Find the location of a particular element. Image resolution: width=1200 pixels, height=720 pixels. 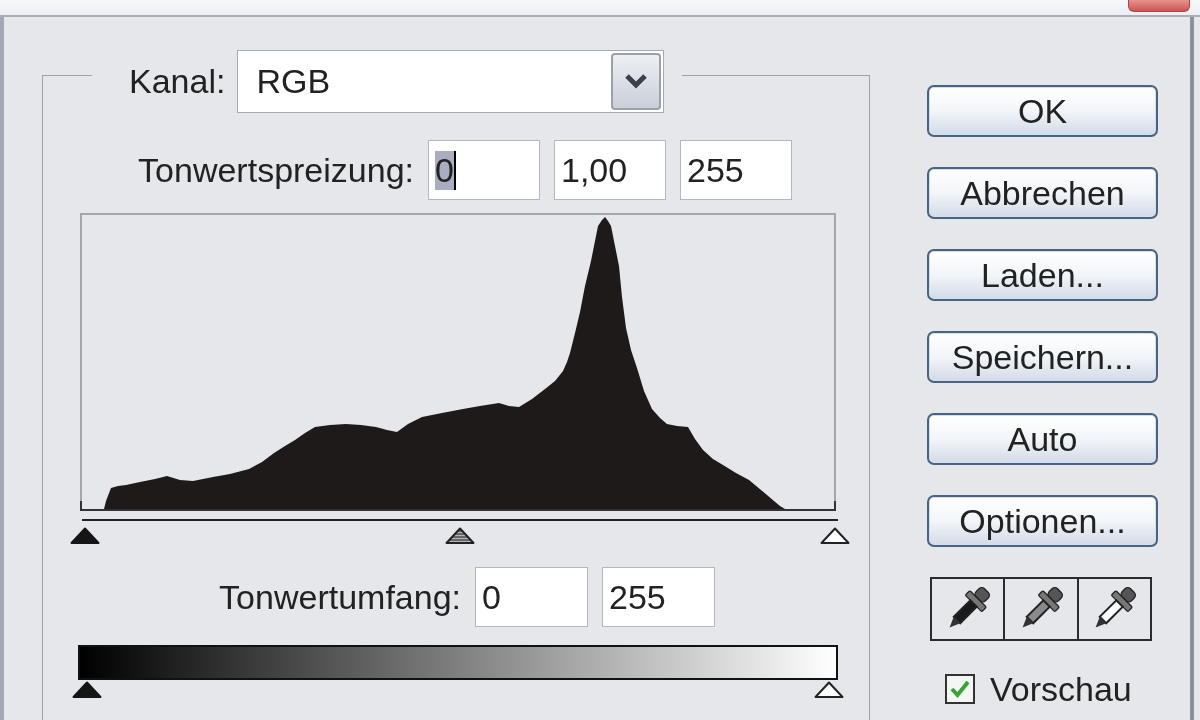

dialog-button: OK is located at coordinates (1042, 111).